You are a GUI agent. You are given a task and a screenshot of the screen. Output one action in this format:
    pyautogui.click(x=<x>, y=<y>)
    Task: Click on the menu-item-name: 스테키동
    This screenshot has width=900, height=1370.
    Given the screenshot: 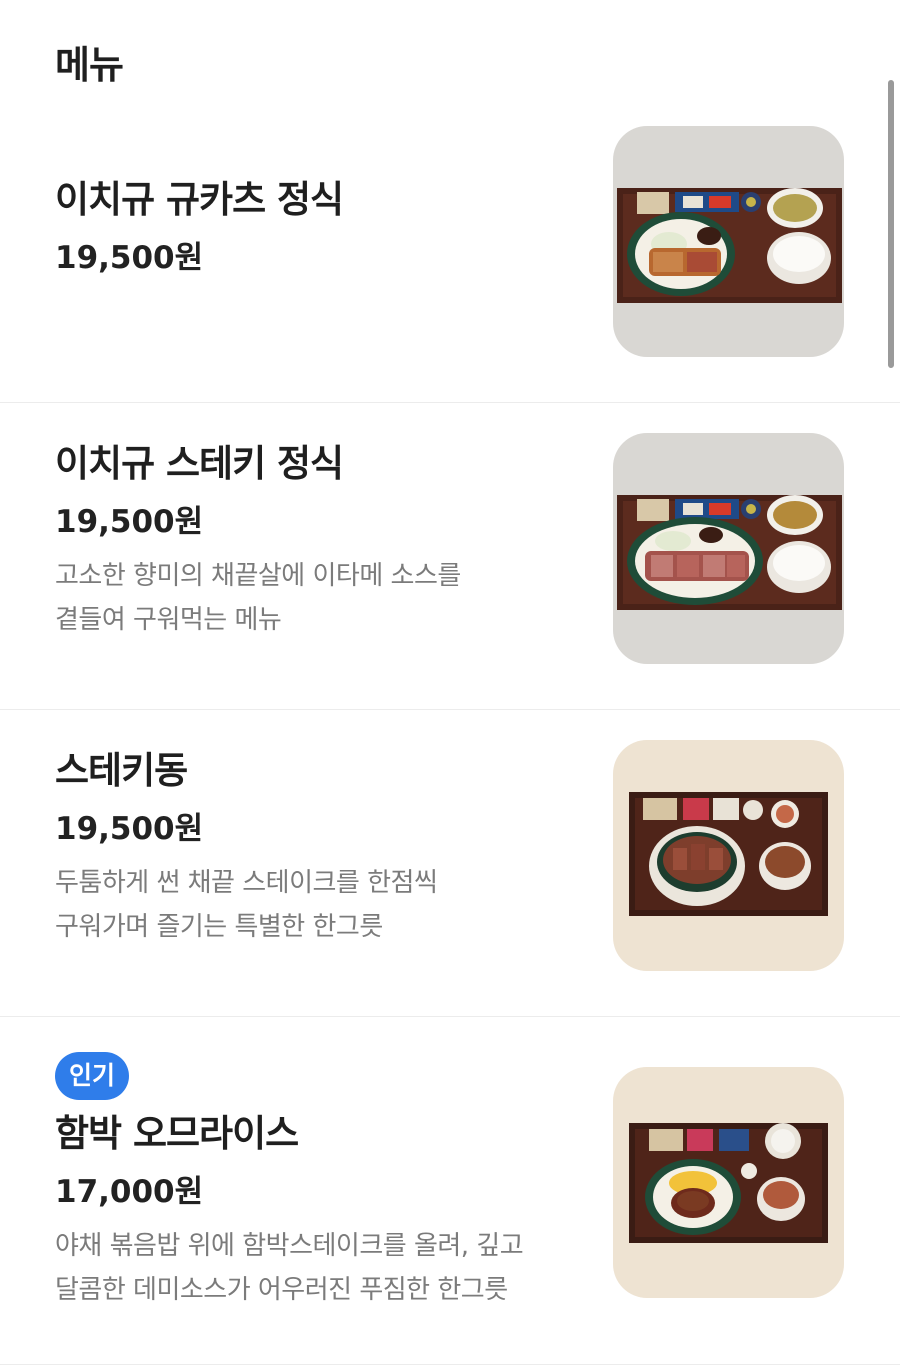 What is the action you would take?
    pyautogui.click(x=121, y=770)
    